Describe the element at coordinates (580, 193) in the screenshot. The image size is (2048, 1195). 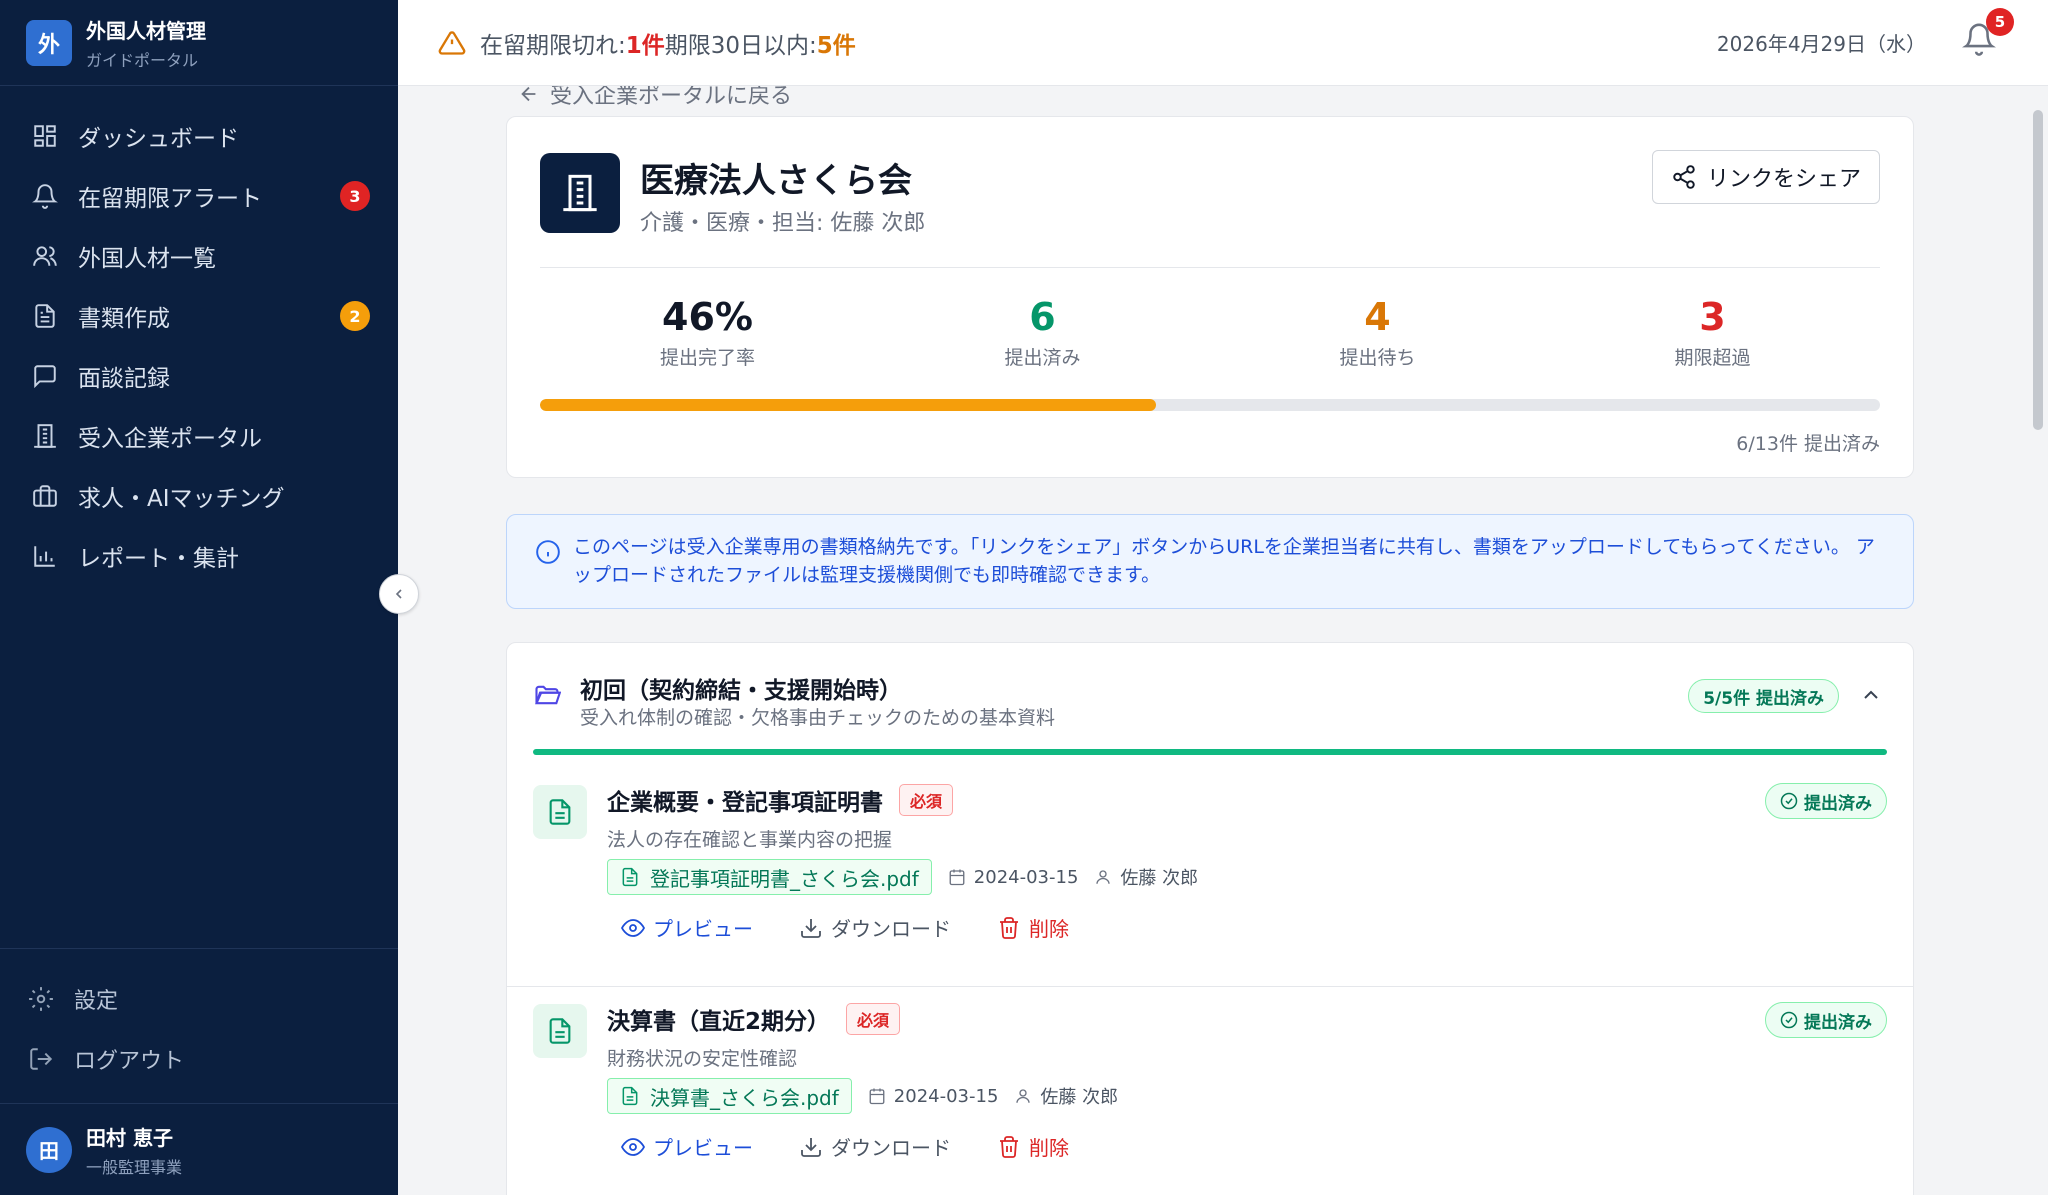
I see `company-icon` at that location.